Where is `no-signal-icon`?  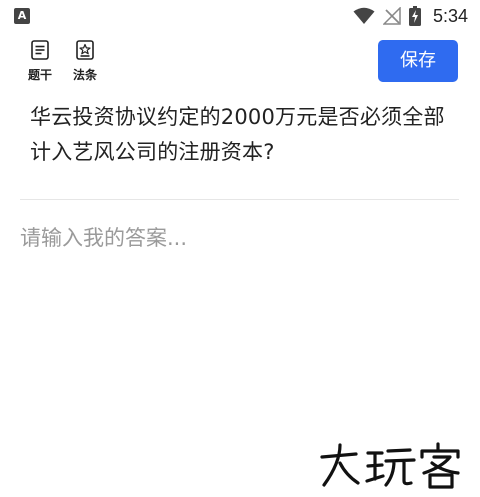
no-signal-icon is located at coordinates (391, 16).